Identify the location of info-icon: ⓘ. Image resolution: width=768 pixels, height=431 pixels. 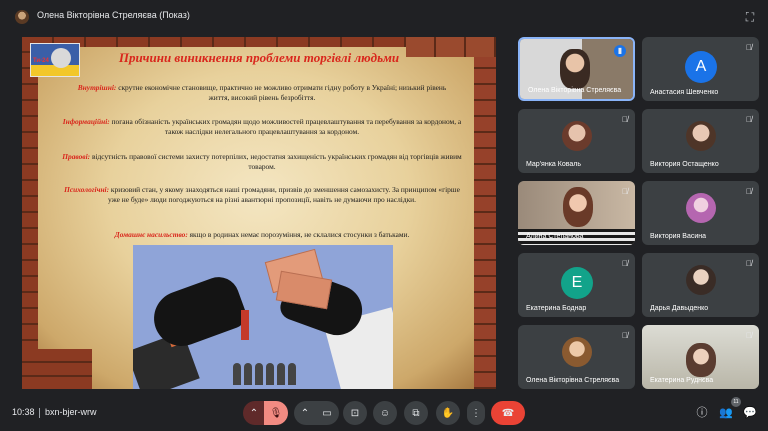
(702, 413).